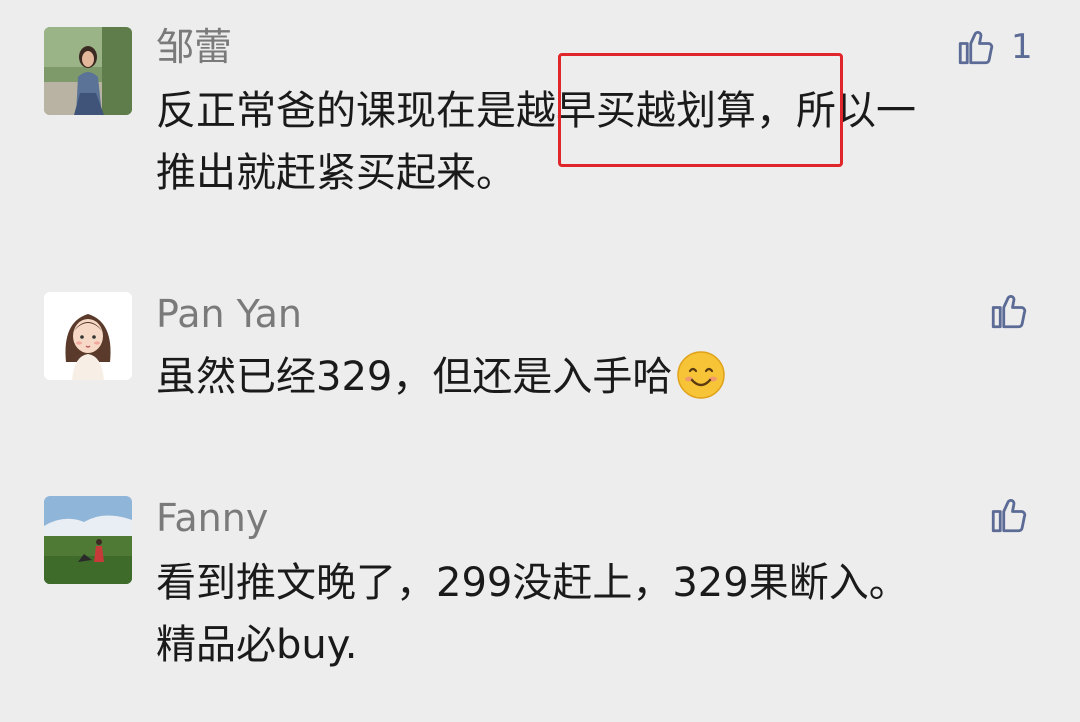 Image resolution: width=1080 pixels, height=722 pixels. Describe the element at coordinates (701, 384) in the screenshot. I see `smiling-face-emoji-icon` at that location.